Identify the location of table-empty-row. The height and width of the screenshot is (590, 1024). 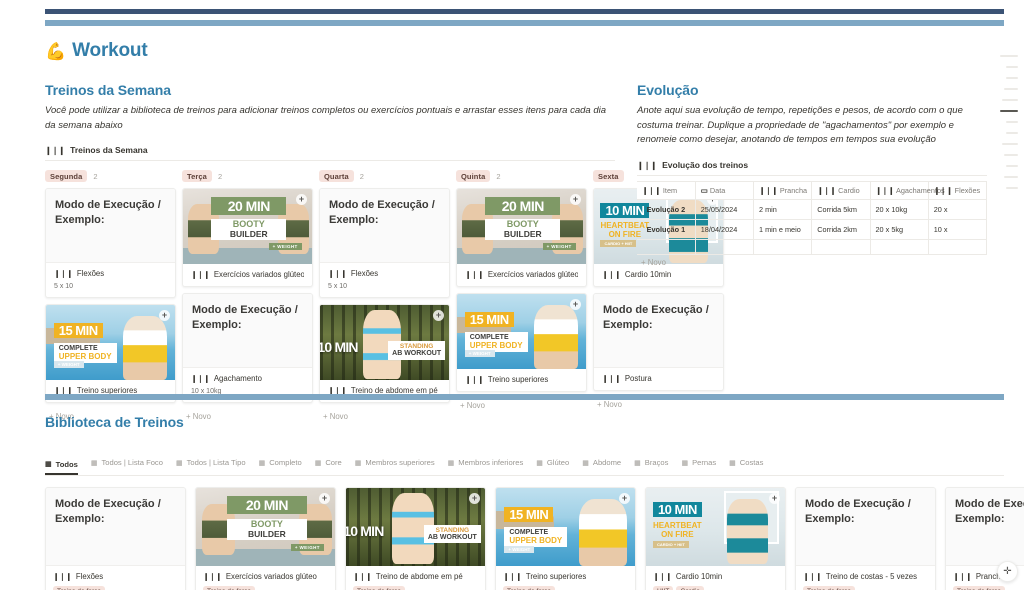
(812, 247).